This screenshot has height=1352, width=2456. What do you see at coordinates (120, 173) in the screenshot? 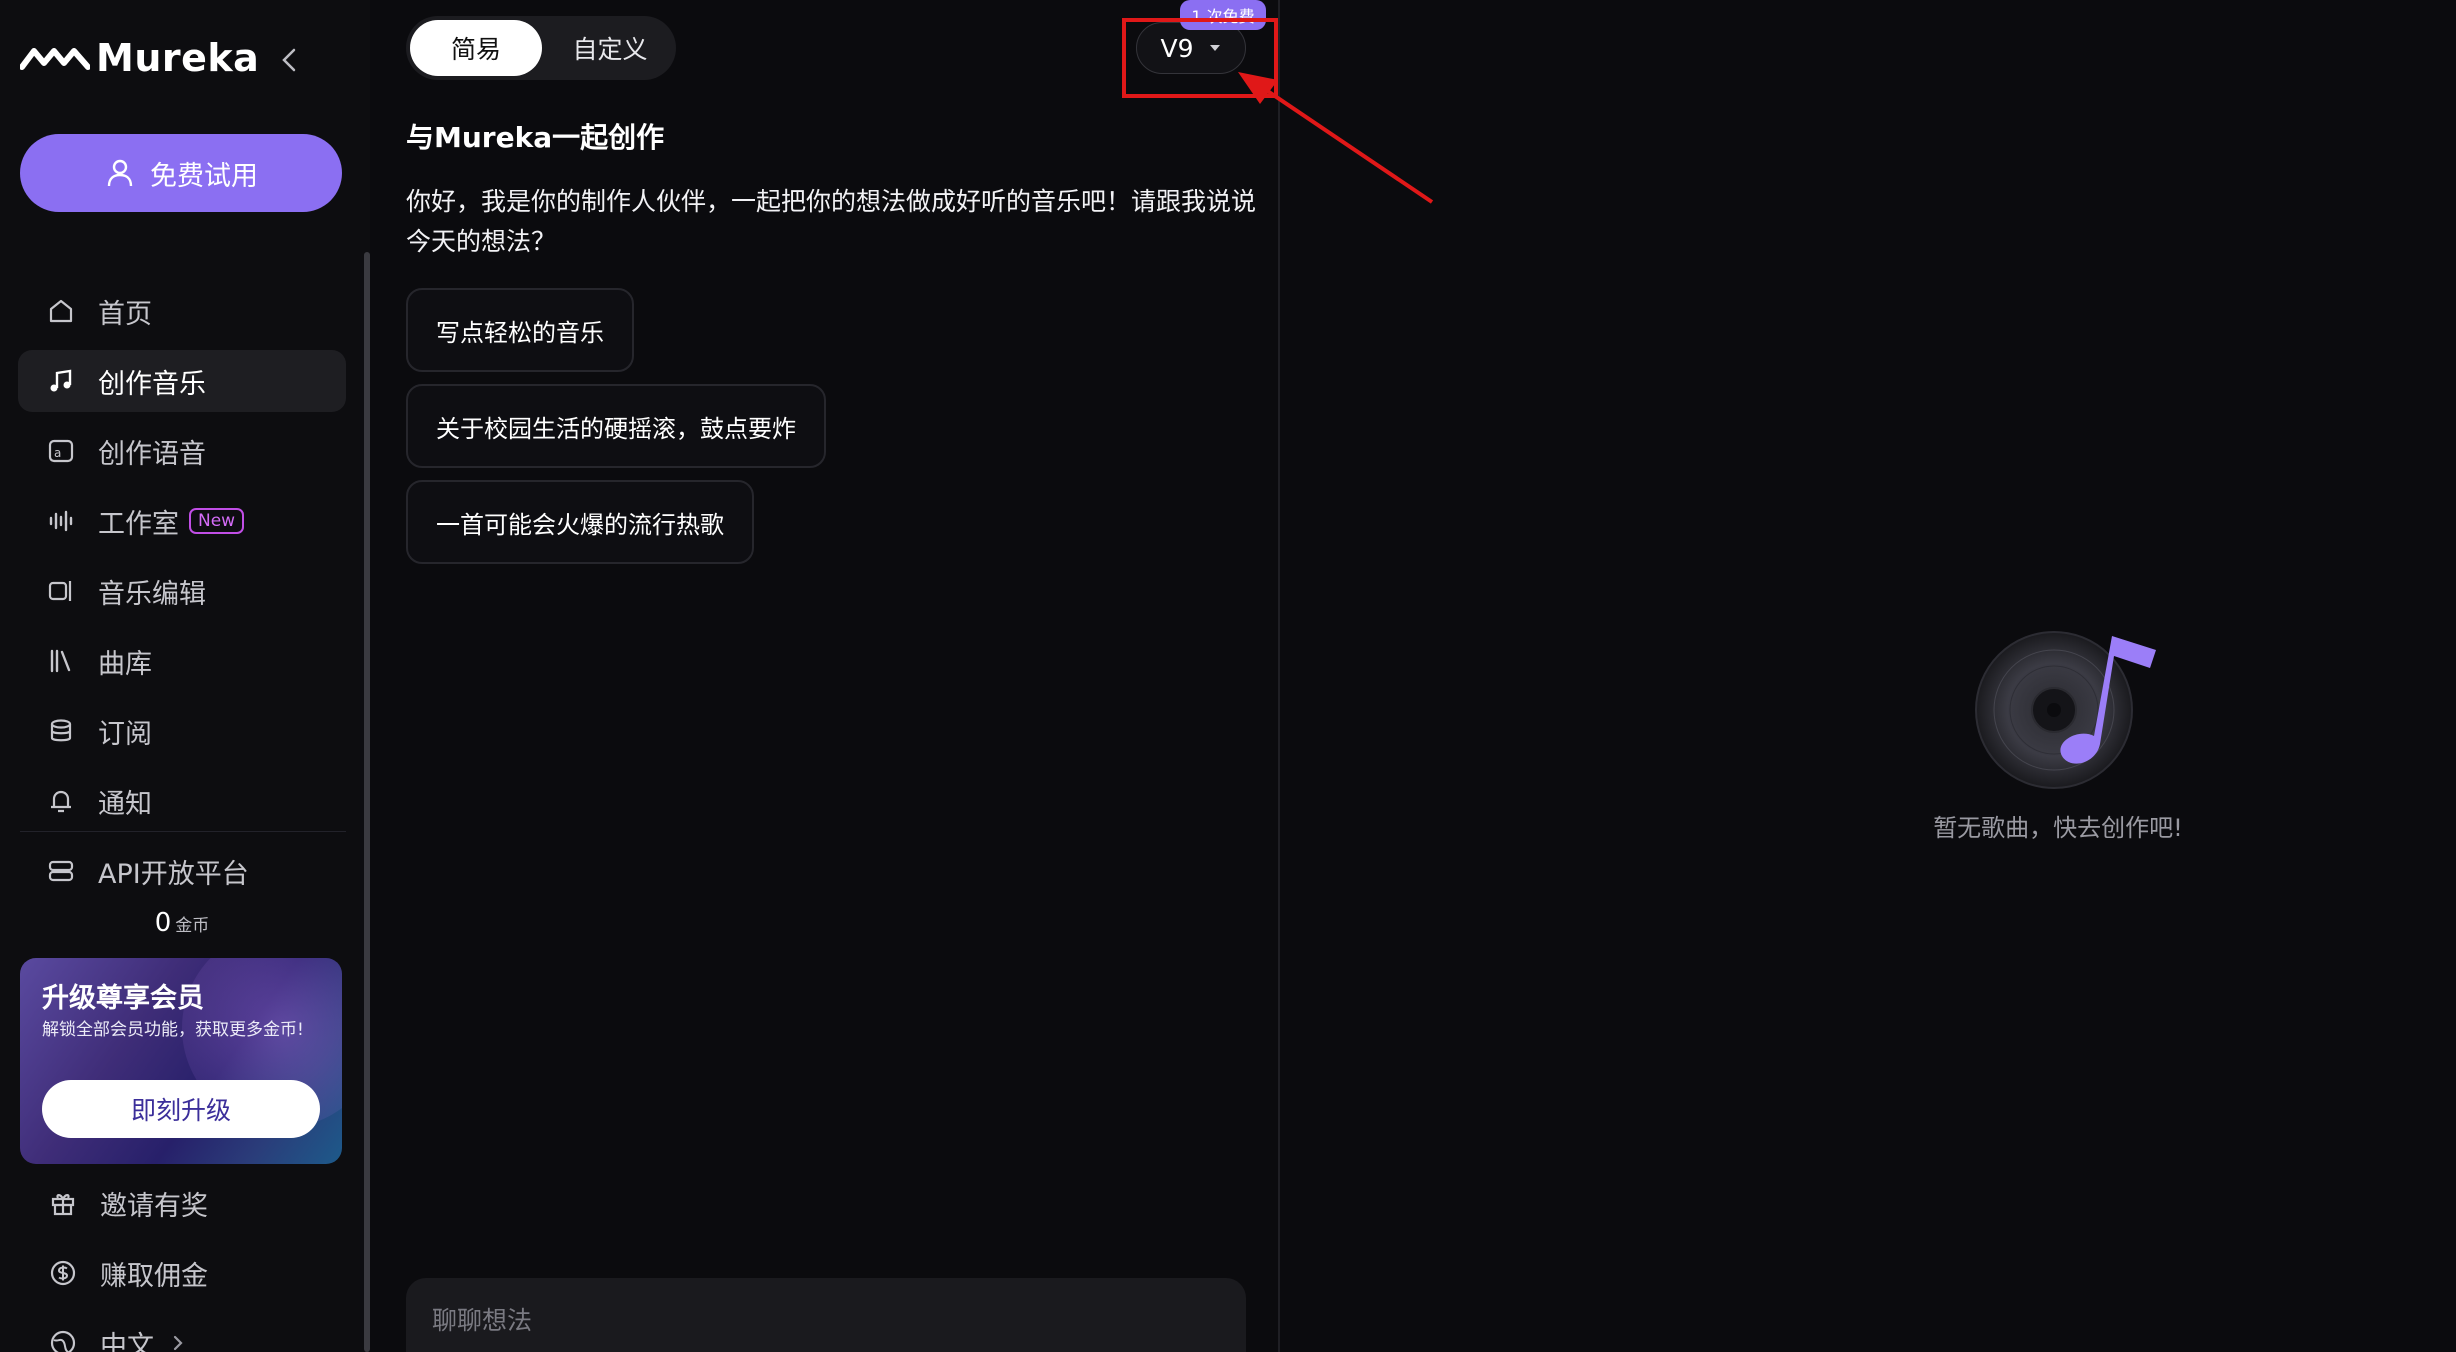
I see `user-icon` at bounding box center [120, 173].